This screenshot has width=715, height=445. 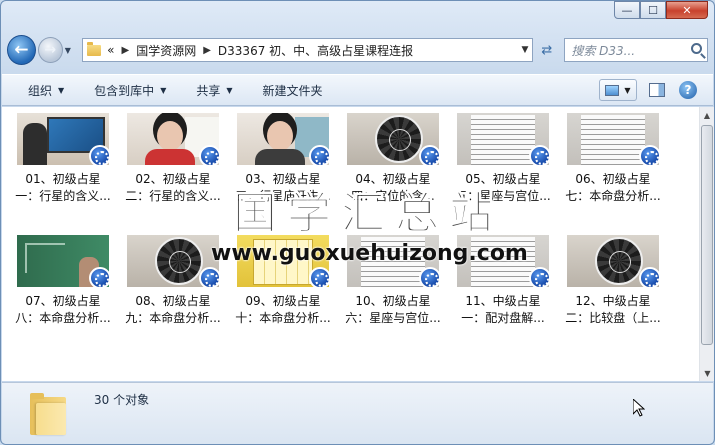 I want to click on file-name-line1: 12、中级占星, so click(x=613, y=301).